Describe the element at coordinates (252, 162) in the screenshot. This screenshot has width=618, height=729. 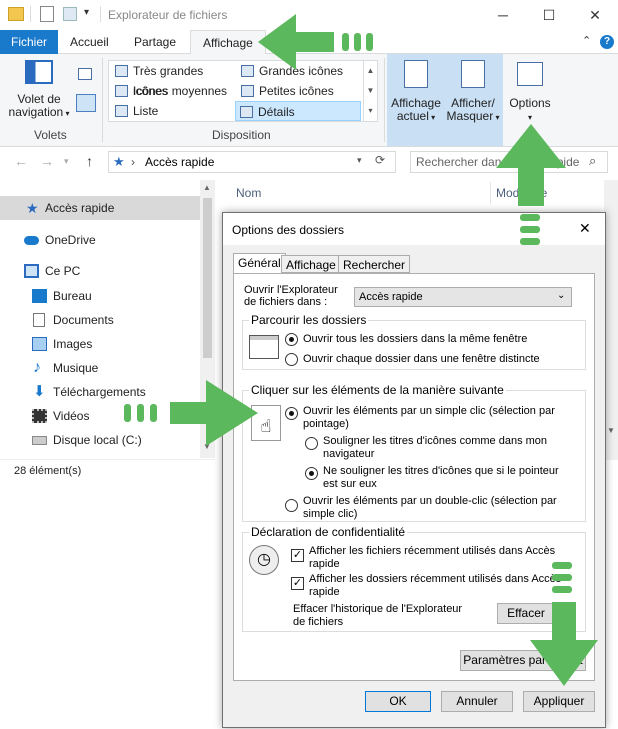
I see `address-bar: ★ › Accès rapide ▾ ⟳` at that location.